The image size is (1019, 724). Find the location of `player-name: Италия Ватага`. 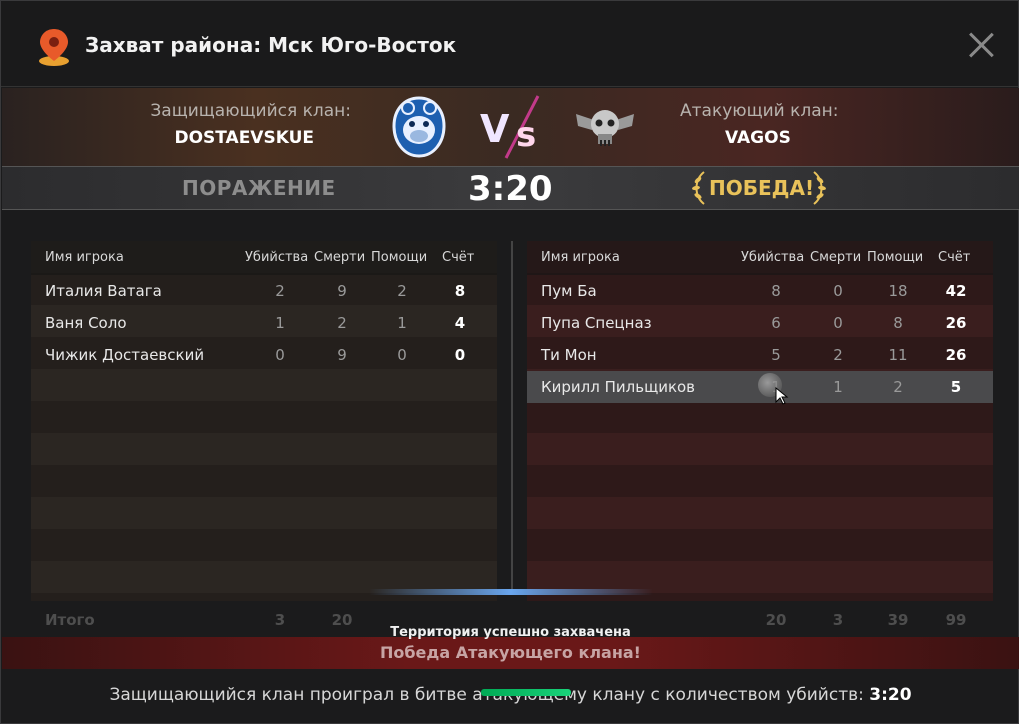

player-name: Италия Ватага is located at coordinates (103, 291).